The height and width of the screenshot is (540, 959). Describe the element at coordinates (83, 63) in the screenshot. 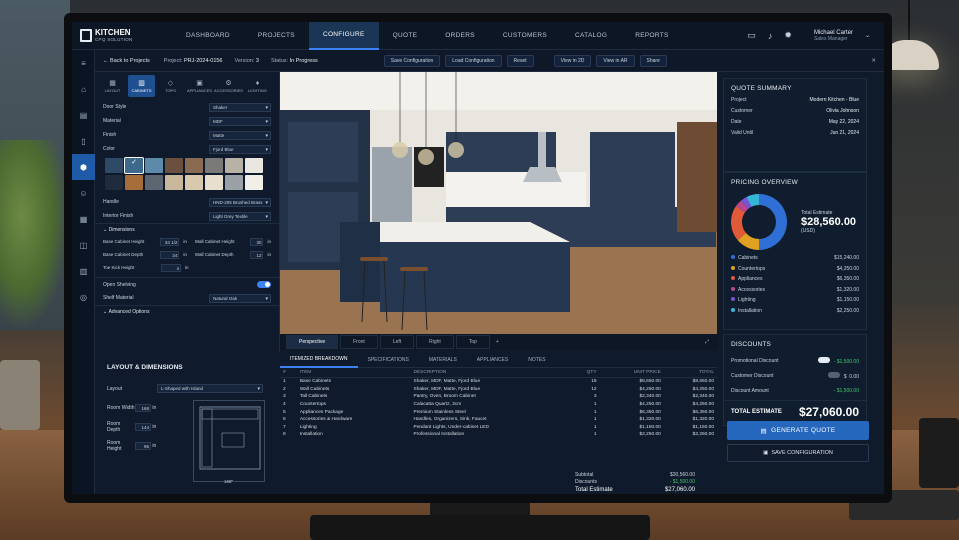

I see `menu-icon: ≡` at that location.